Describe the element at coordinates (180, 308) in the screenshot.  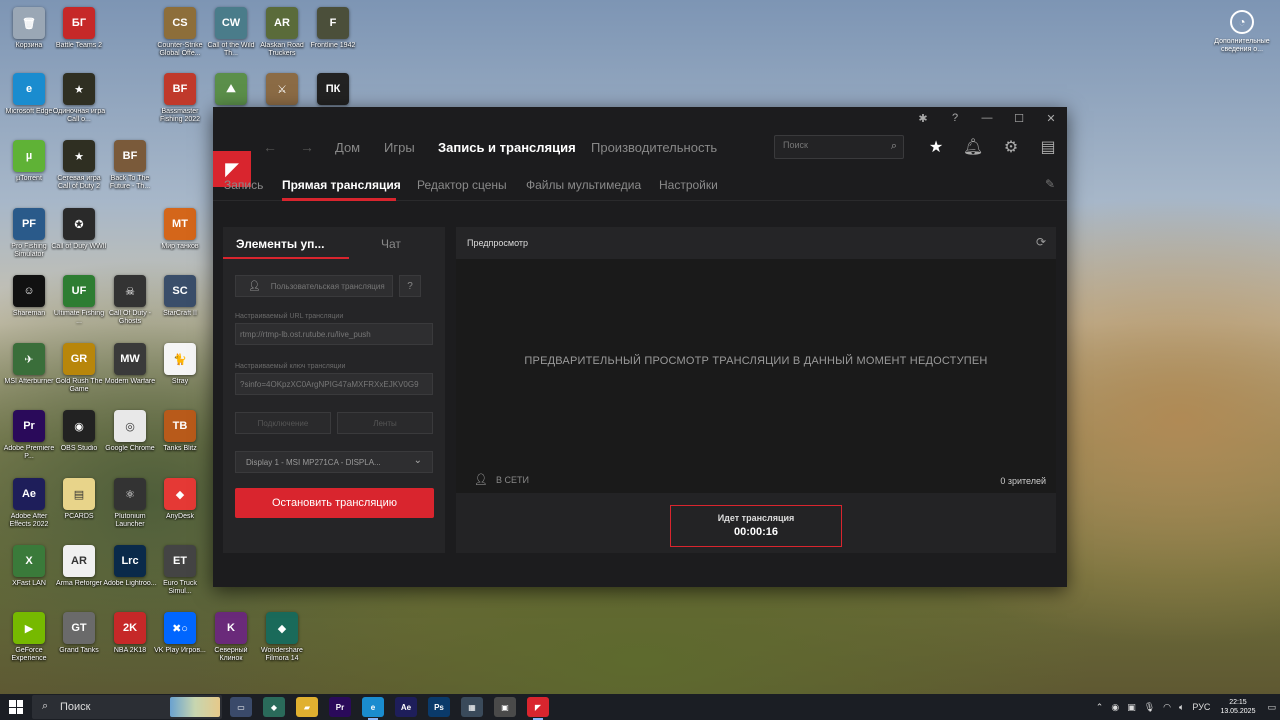
I see `desktop-icon: SC StarCraft II` at that location.